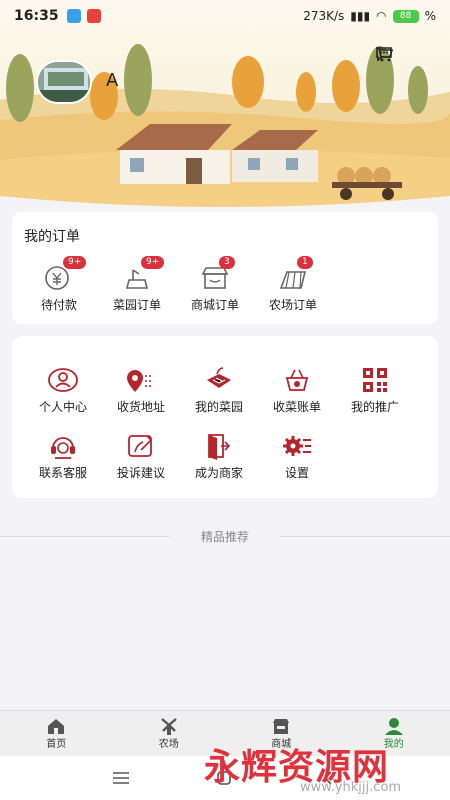 Image resolution: width=450 pixels, height=800 pixels. Describe the element at coordinates (296, 407) in the screenshot. I see `service-label: 收菜账单` at that location.